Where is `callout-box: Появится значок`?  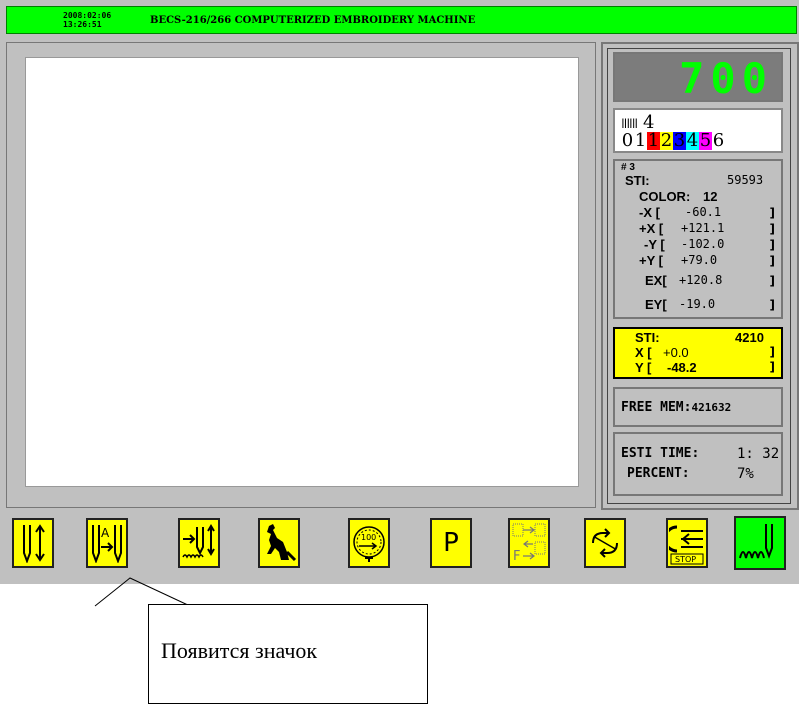 callout-box: Появится значок is located at coordinates (288, 654).